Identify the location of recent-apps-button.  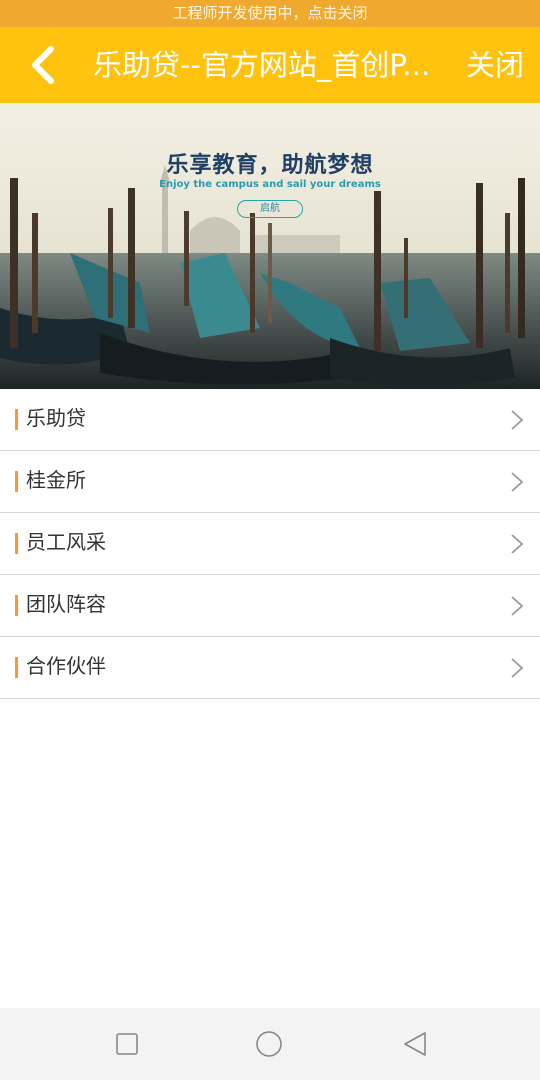
(127, 1045).